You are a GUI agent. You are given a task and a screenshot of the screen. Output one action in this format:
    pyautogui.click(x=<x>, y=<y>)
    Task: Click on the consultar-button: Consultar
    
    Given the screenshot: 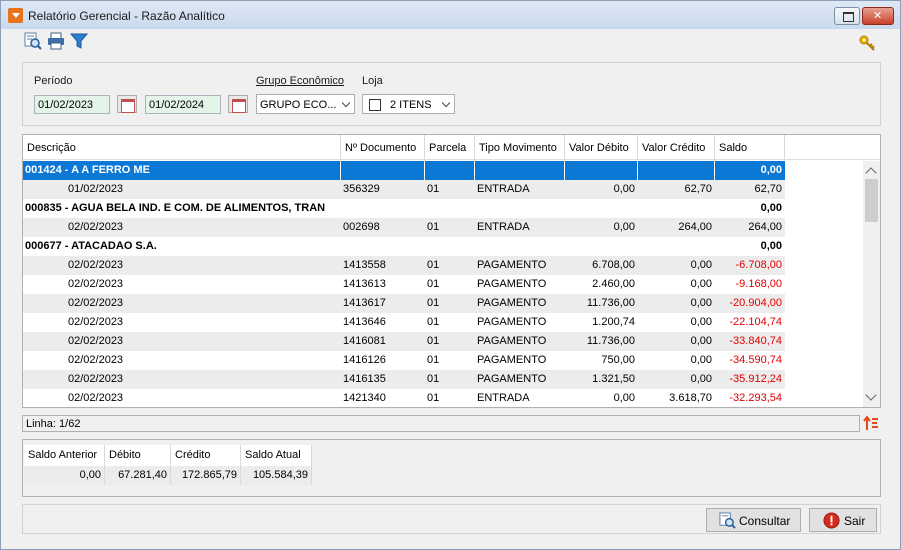 What is the action you would take?
    pyautogui.click(x=753, y=520)
    